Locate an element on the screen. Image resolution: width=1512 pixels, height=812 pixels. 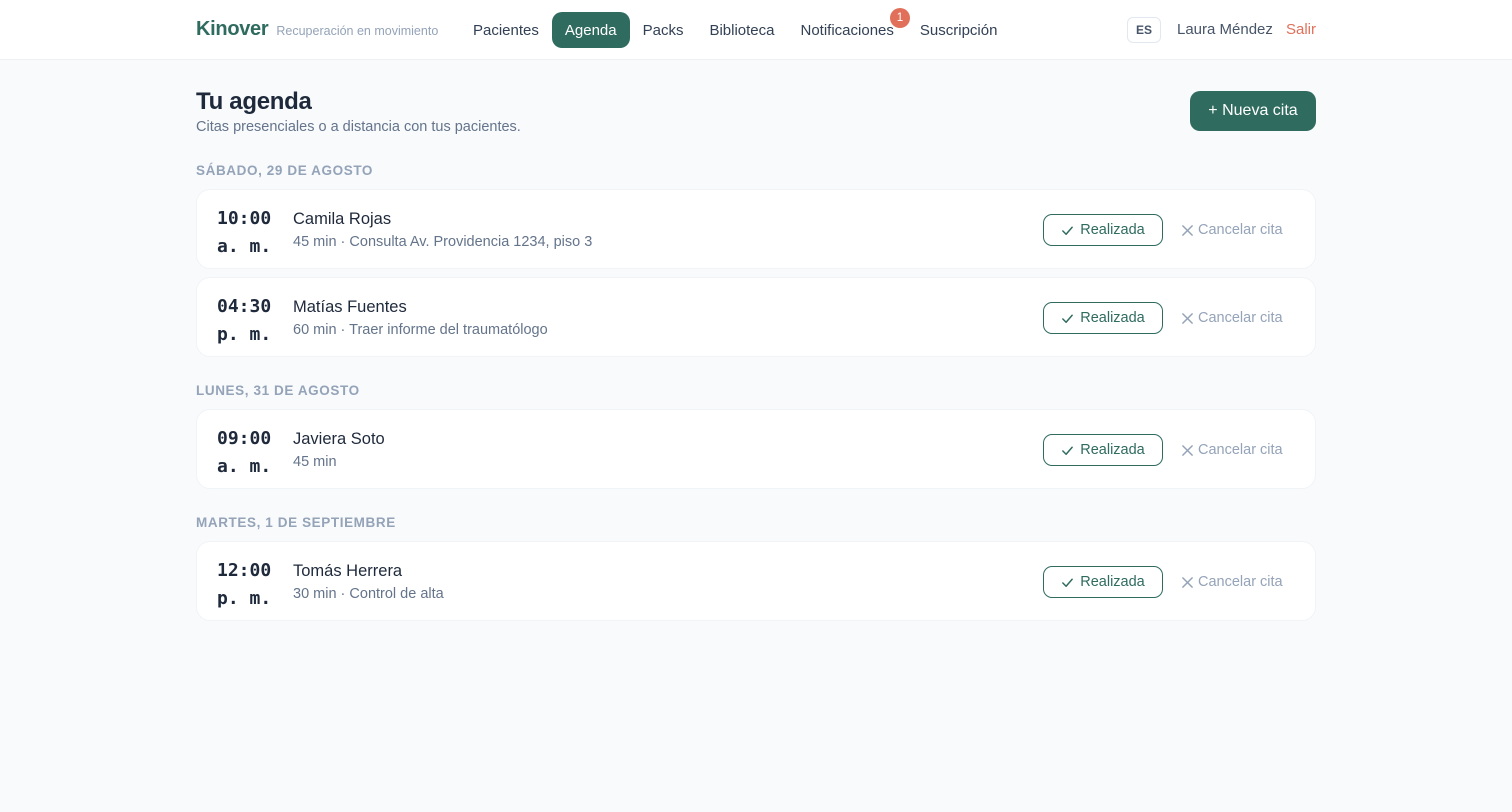
user-name: Laura Méndez is located at coordinates (1225, 29).